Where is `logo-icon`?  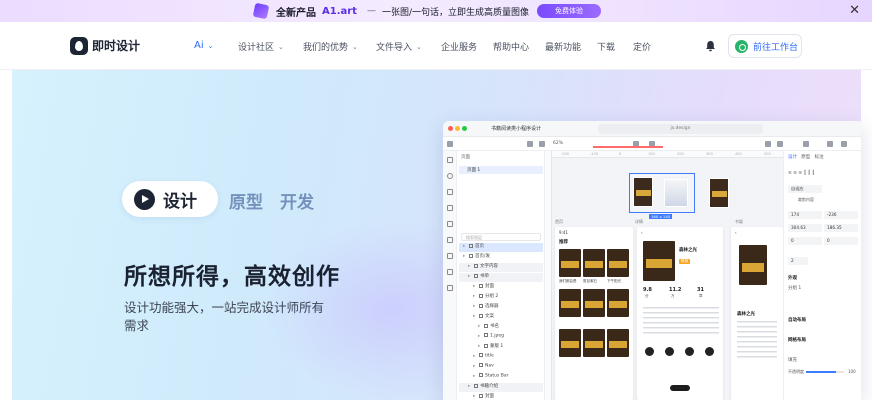 logo-icon is located at coordinates (79, 46).